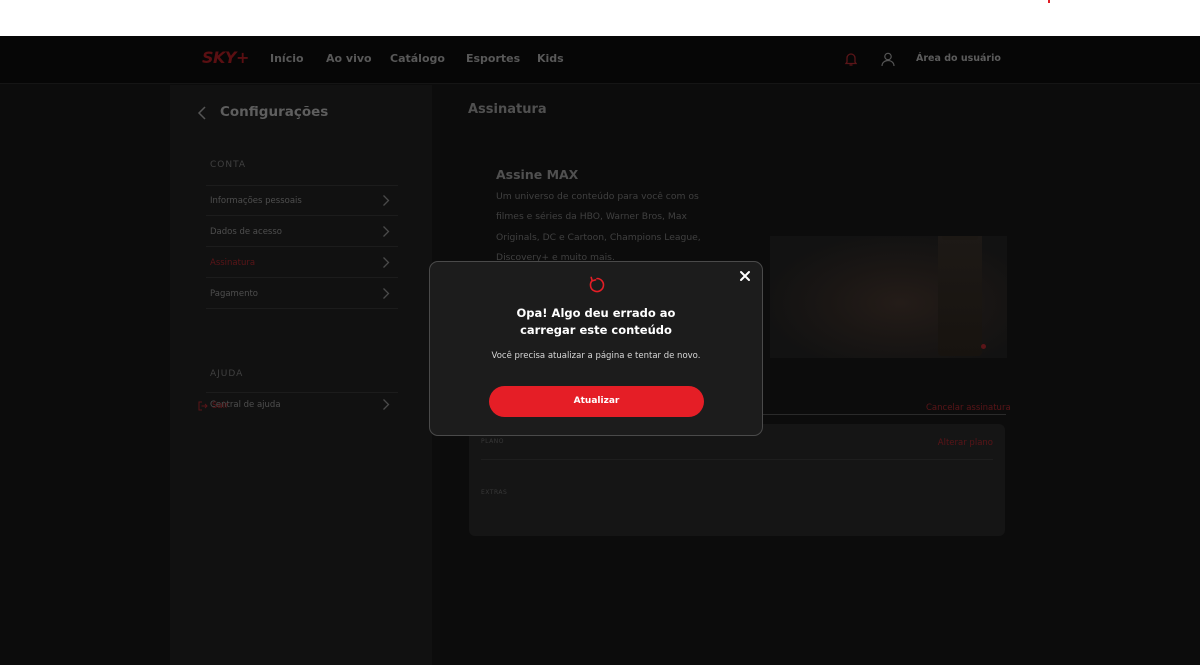 The height and width of the screenshot is (665, 1200). What do you see at coordinates (745, 276) in the screenshot?
I see `close-icon` at bounding box center [745, 276].